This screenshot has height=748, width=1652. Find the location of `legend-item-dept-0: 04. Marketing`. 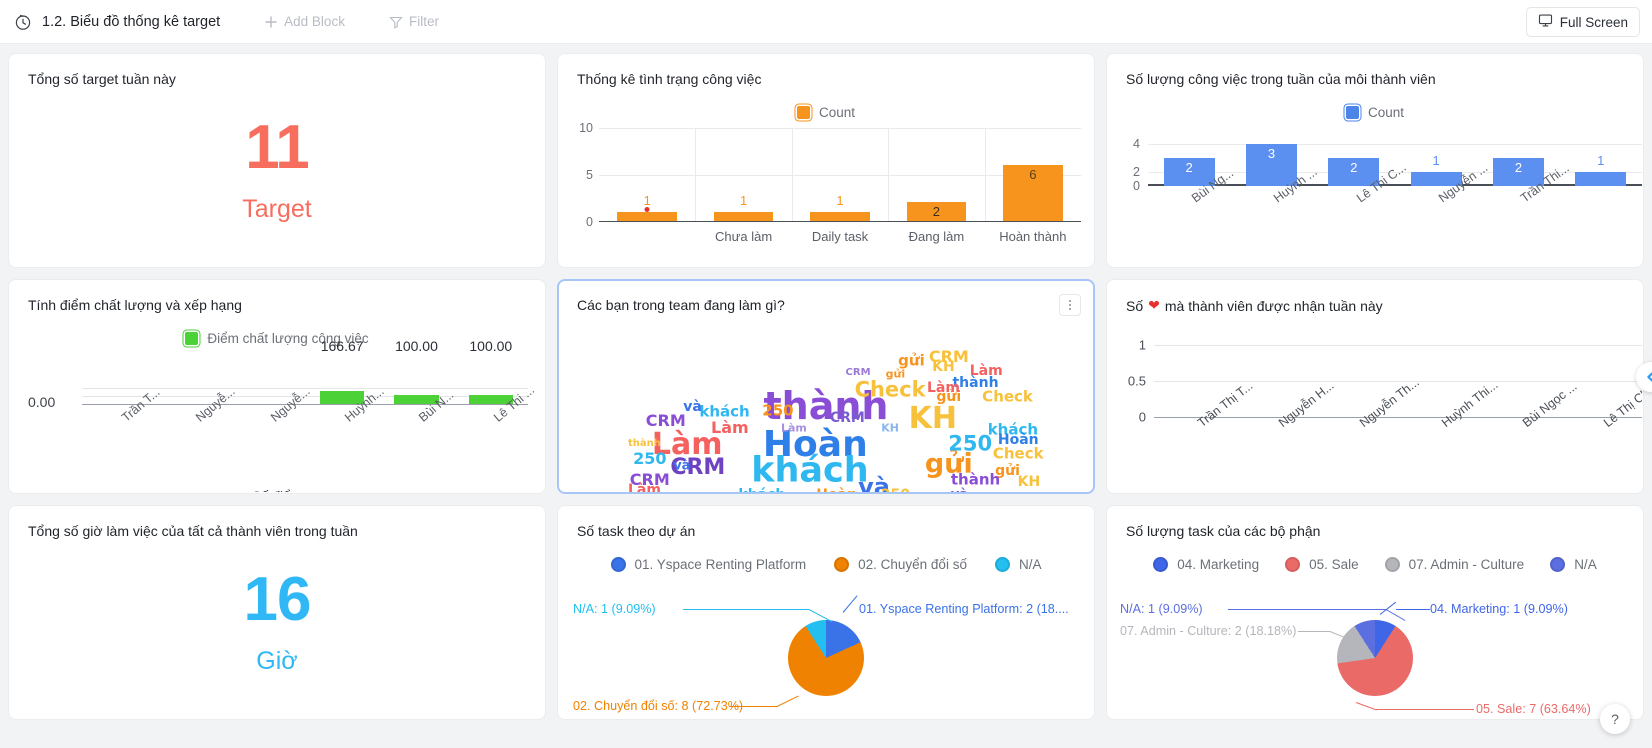

legend-item-dept-0: 04. Marketing is located at coordinates (1206, 564).